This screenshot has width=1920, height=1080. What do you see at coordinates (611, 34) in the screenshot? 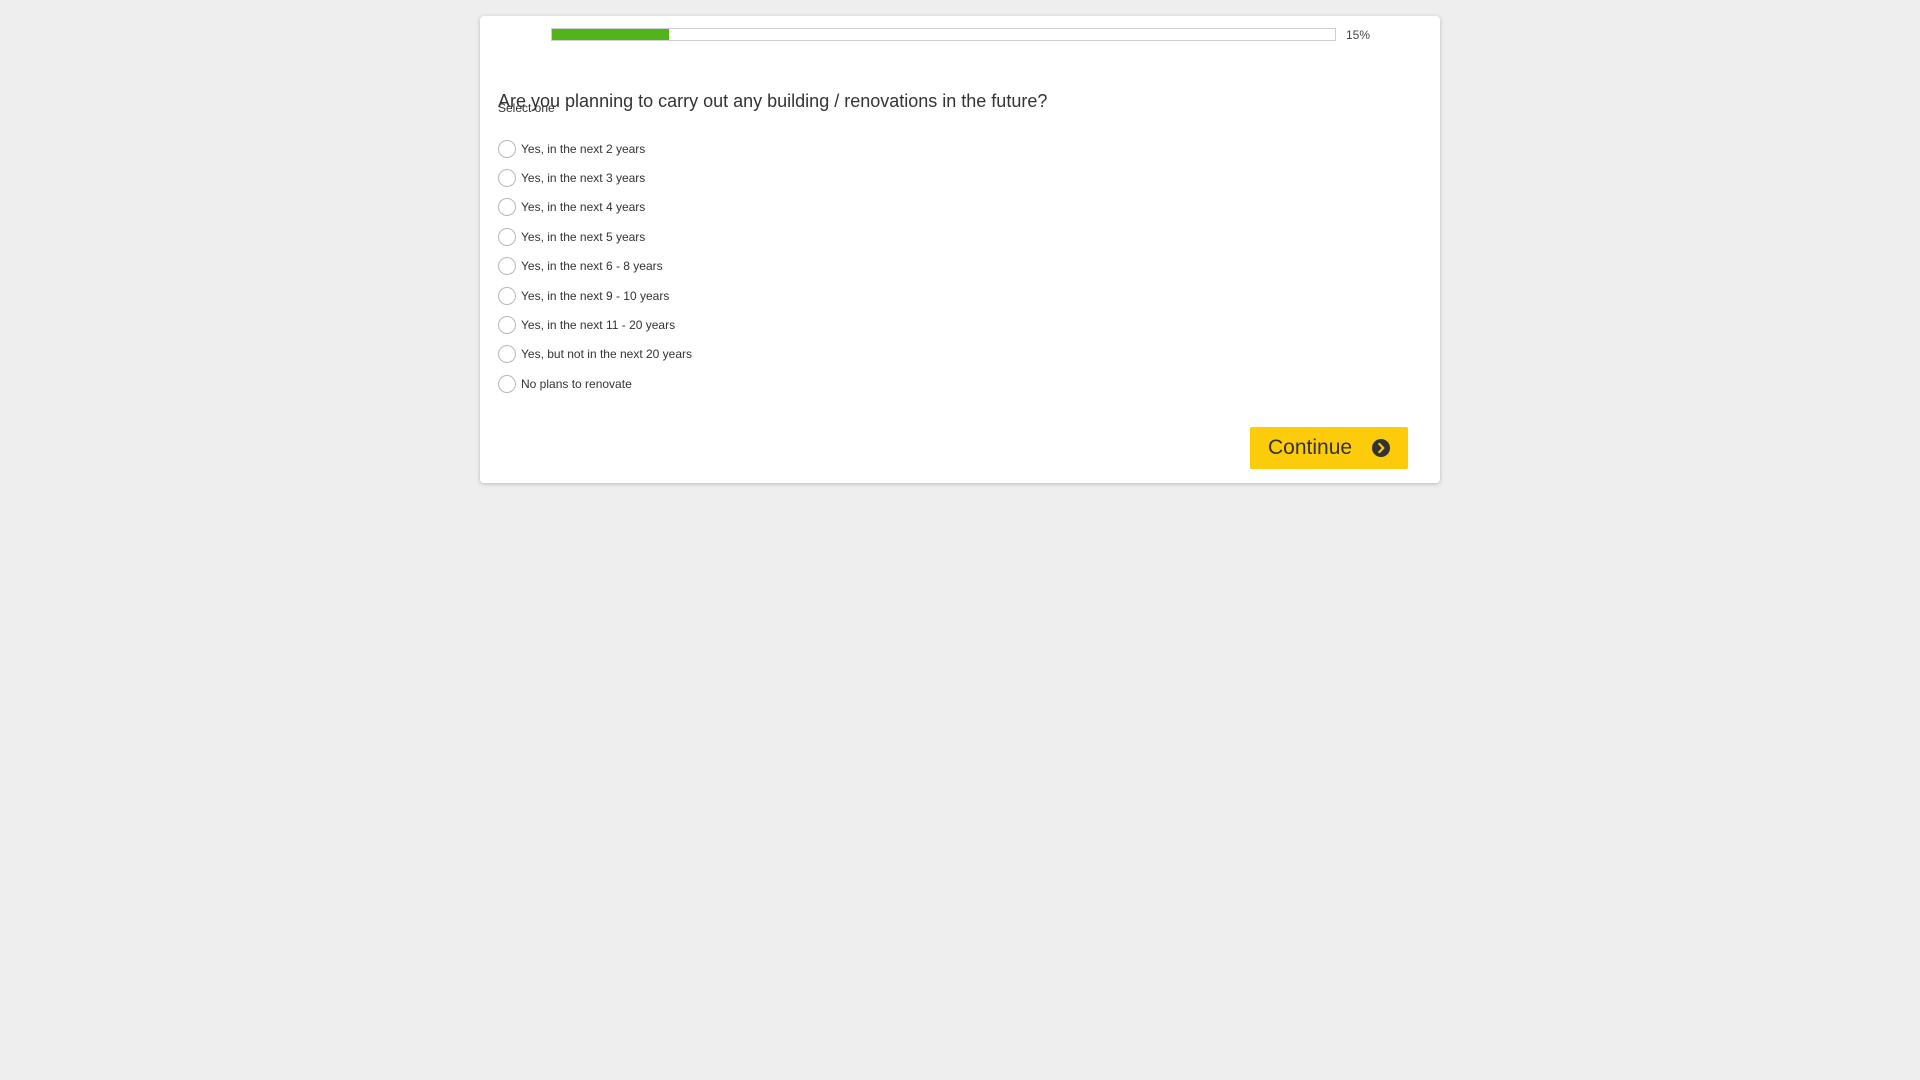
I see `progress-bar-fill` at bounding box center [611, 34].